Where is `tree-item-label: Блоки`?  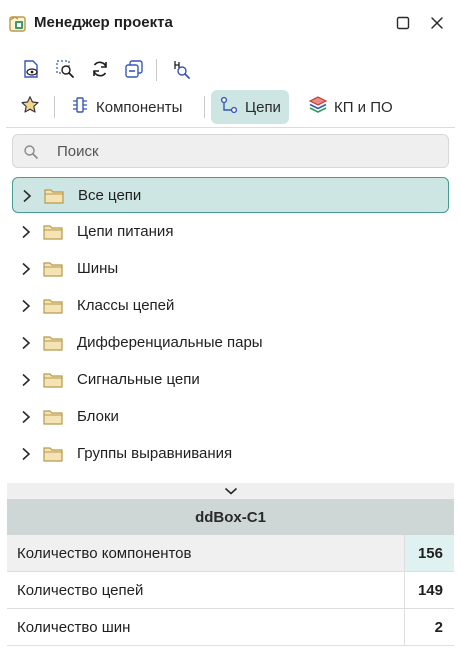 tree-item-label: Блоки is located at coordinates (98, 416).